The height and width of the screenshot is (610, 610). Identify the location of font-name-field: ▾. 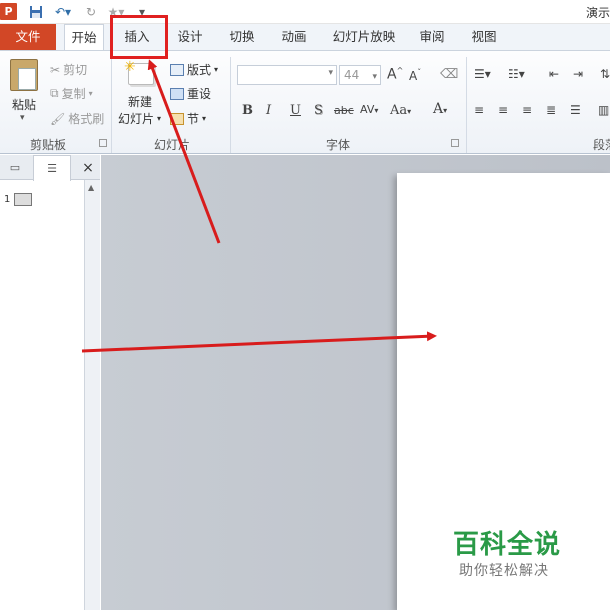
(287, 75).